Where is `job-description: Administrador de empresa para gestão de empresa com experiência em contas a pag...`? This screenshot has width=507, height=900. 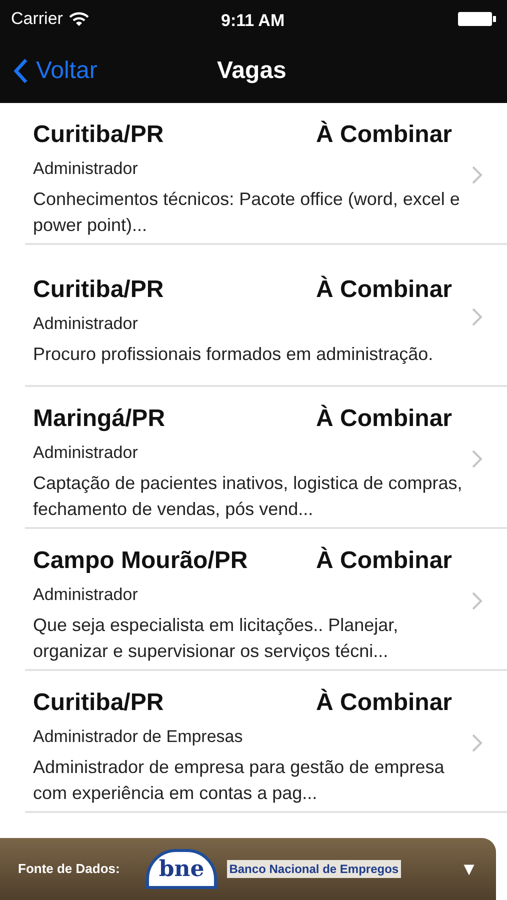
job-description: Administrador de empresa para gestão de empresa com experiência em contas a pag... is located at coordinates (239, 780).